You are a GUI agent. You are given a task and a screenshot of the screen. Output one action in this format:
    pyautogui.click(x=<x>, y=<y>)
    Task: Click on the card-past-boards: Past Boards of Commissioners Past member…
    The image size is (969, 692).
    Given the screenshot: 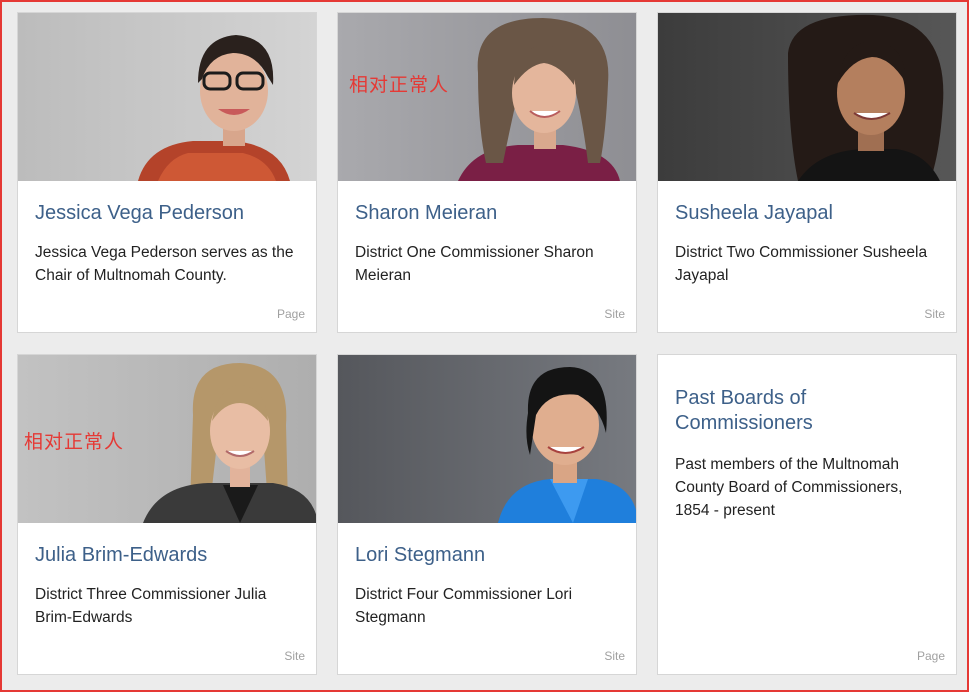 What is the action you would take?
    pyautogui.click(x=807, y=514)
    